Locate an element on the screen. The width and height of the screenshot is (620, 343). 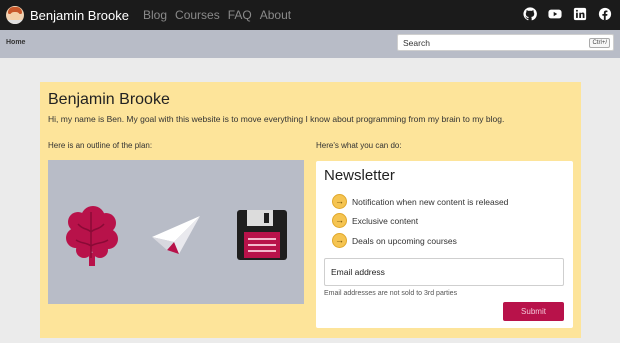
nav-blog: Blog is located at coordinates (155, 15).